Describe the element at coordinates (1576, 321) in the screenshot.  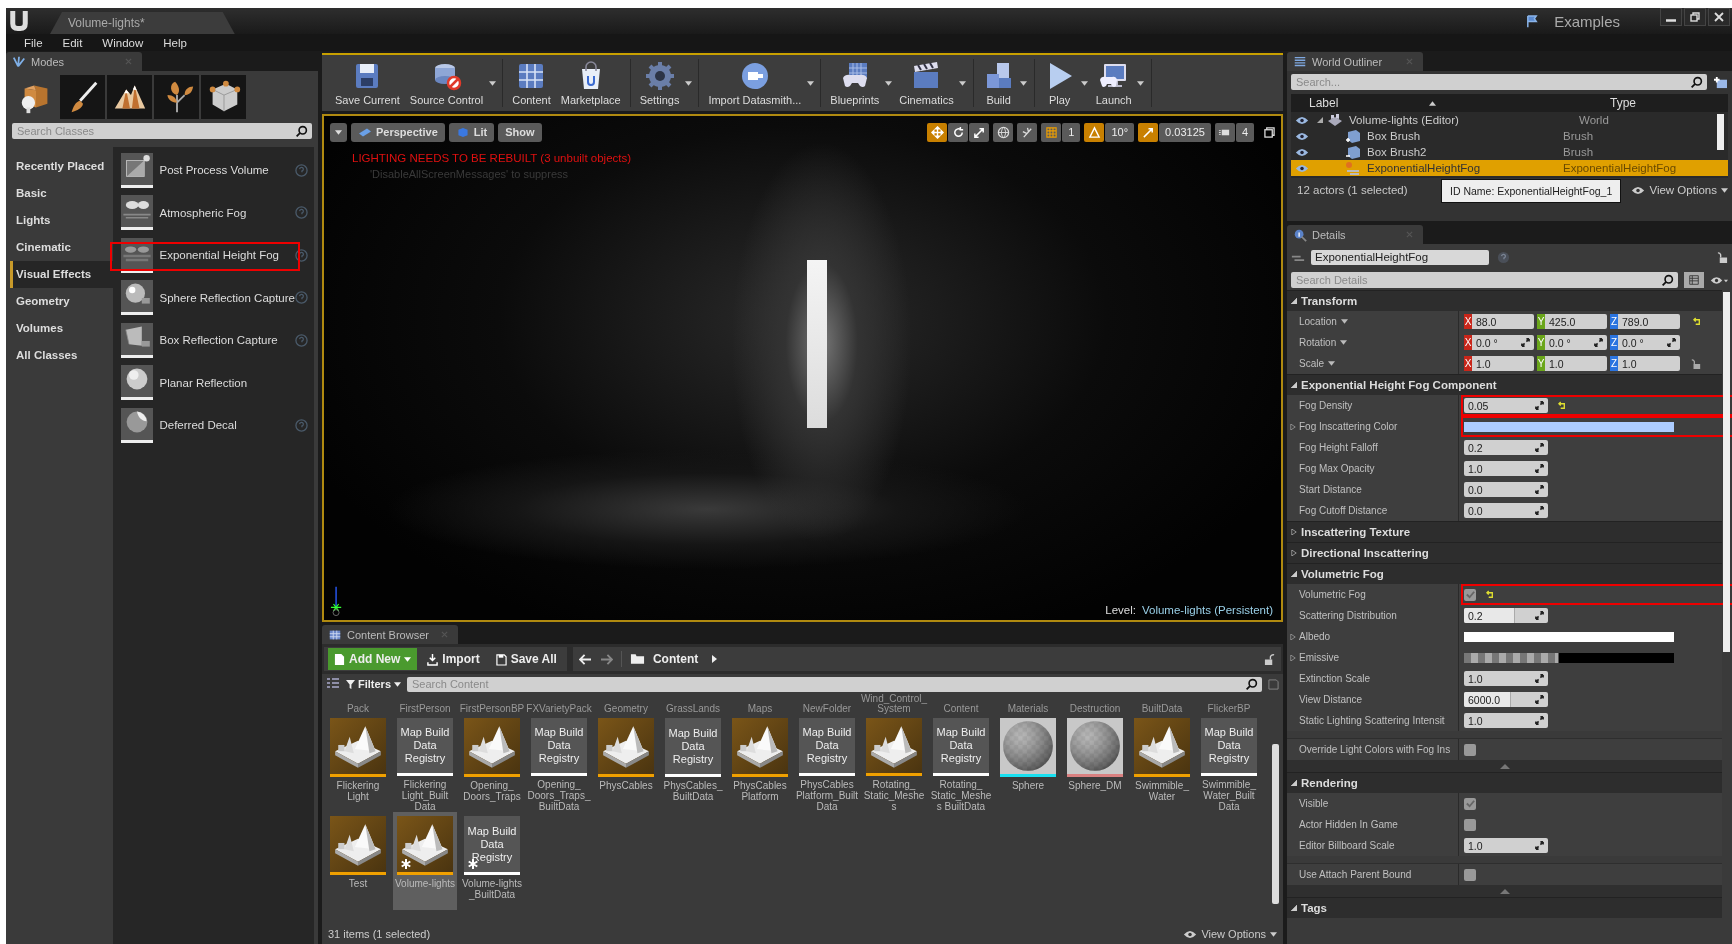
I see `number-field: 425.0` at that location.